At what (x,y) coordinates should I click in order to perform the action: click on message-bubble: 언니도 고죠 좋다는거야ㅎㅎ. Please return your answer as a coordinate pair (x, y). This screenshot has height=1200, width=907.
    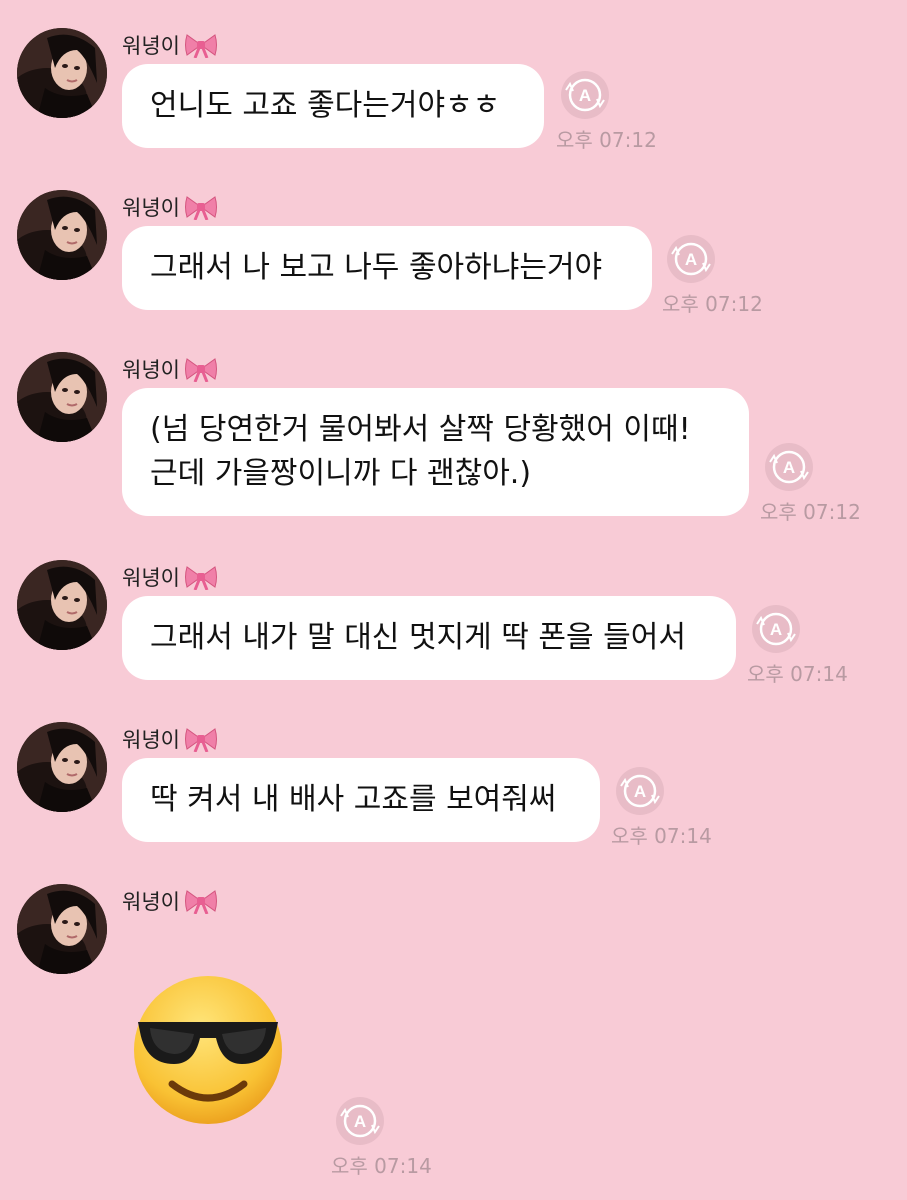
    Looking at the image, I should click on (333, 106).